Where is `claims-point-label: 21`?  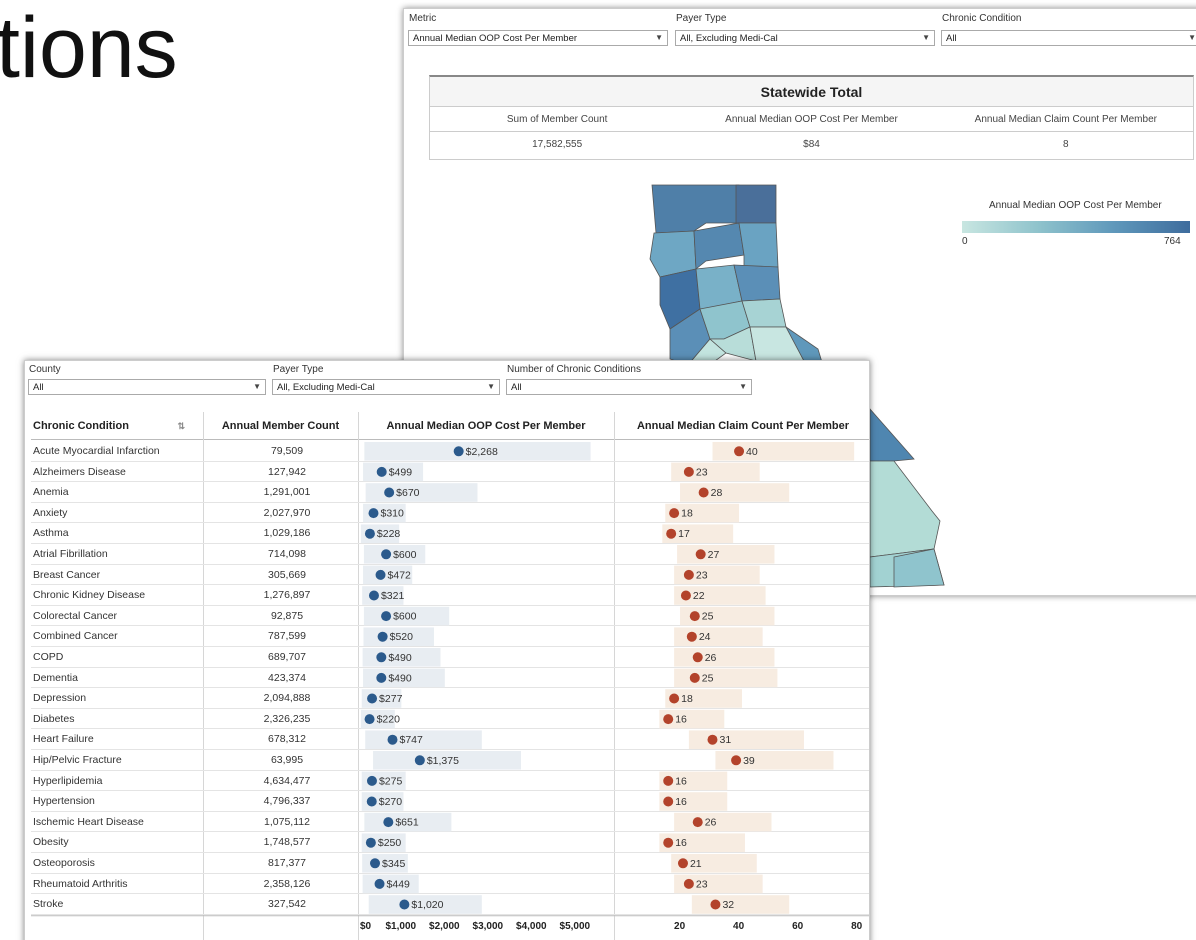
claims-point-label: 21 is located at coordinates (696, 864).